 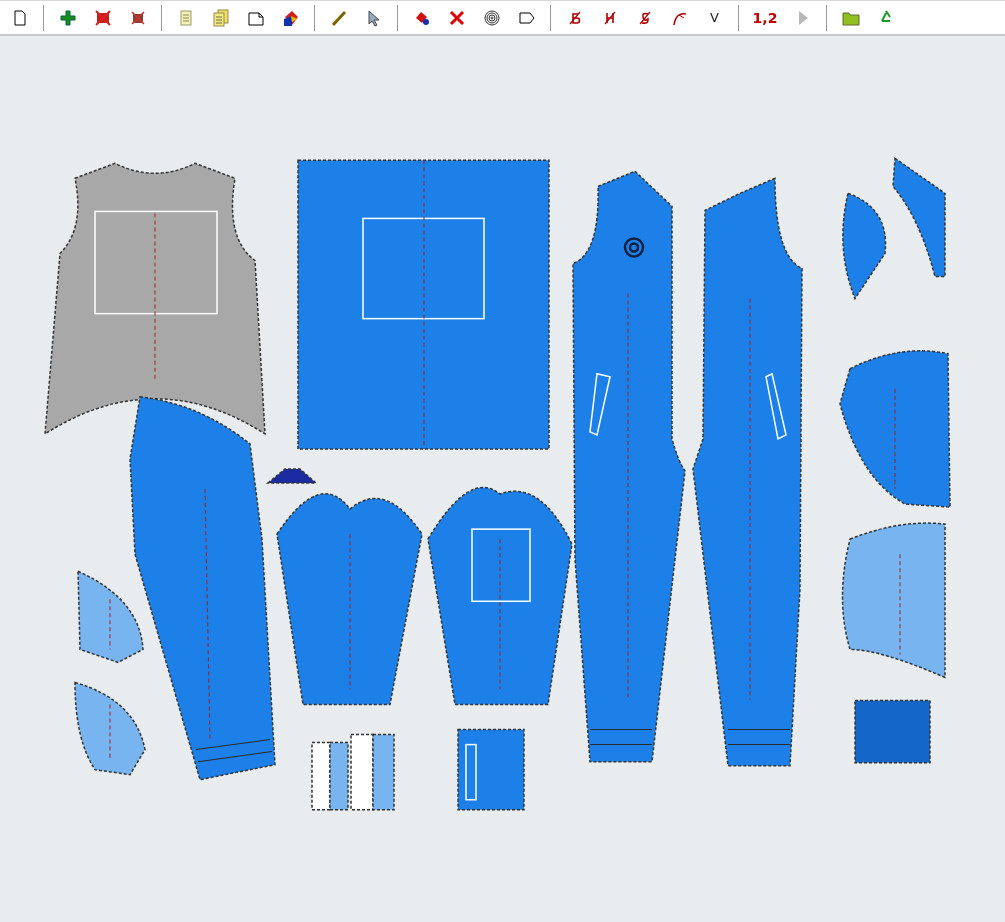 I want to click on target-icon, so click(x=491, y=17).